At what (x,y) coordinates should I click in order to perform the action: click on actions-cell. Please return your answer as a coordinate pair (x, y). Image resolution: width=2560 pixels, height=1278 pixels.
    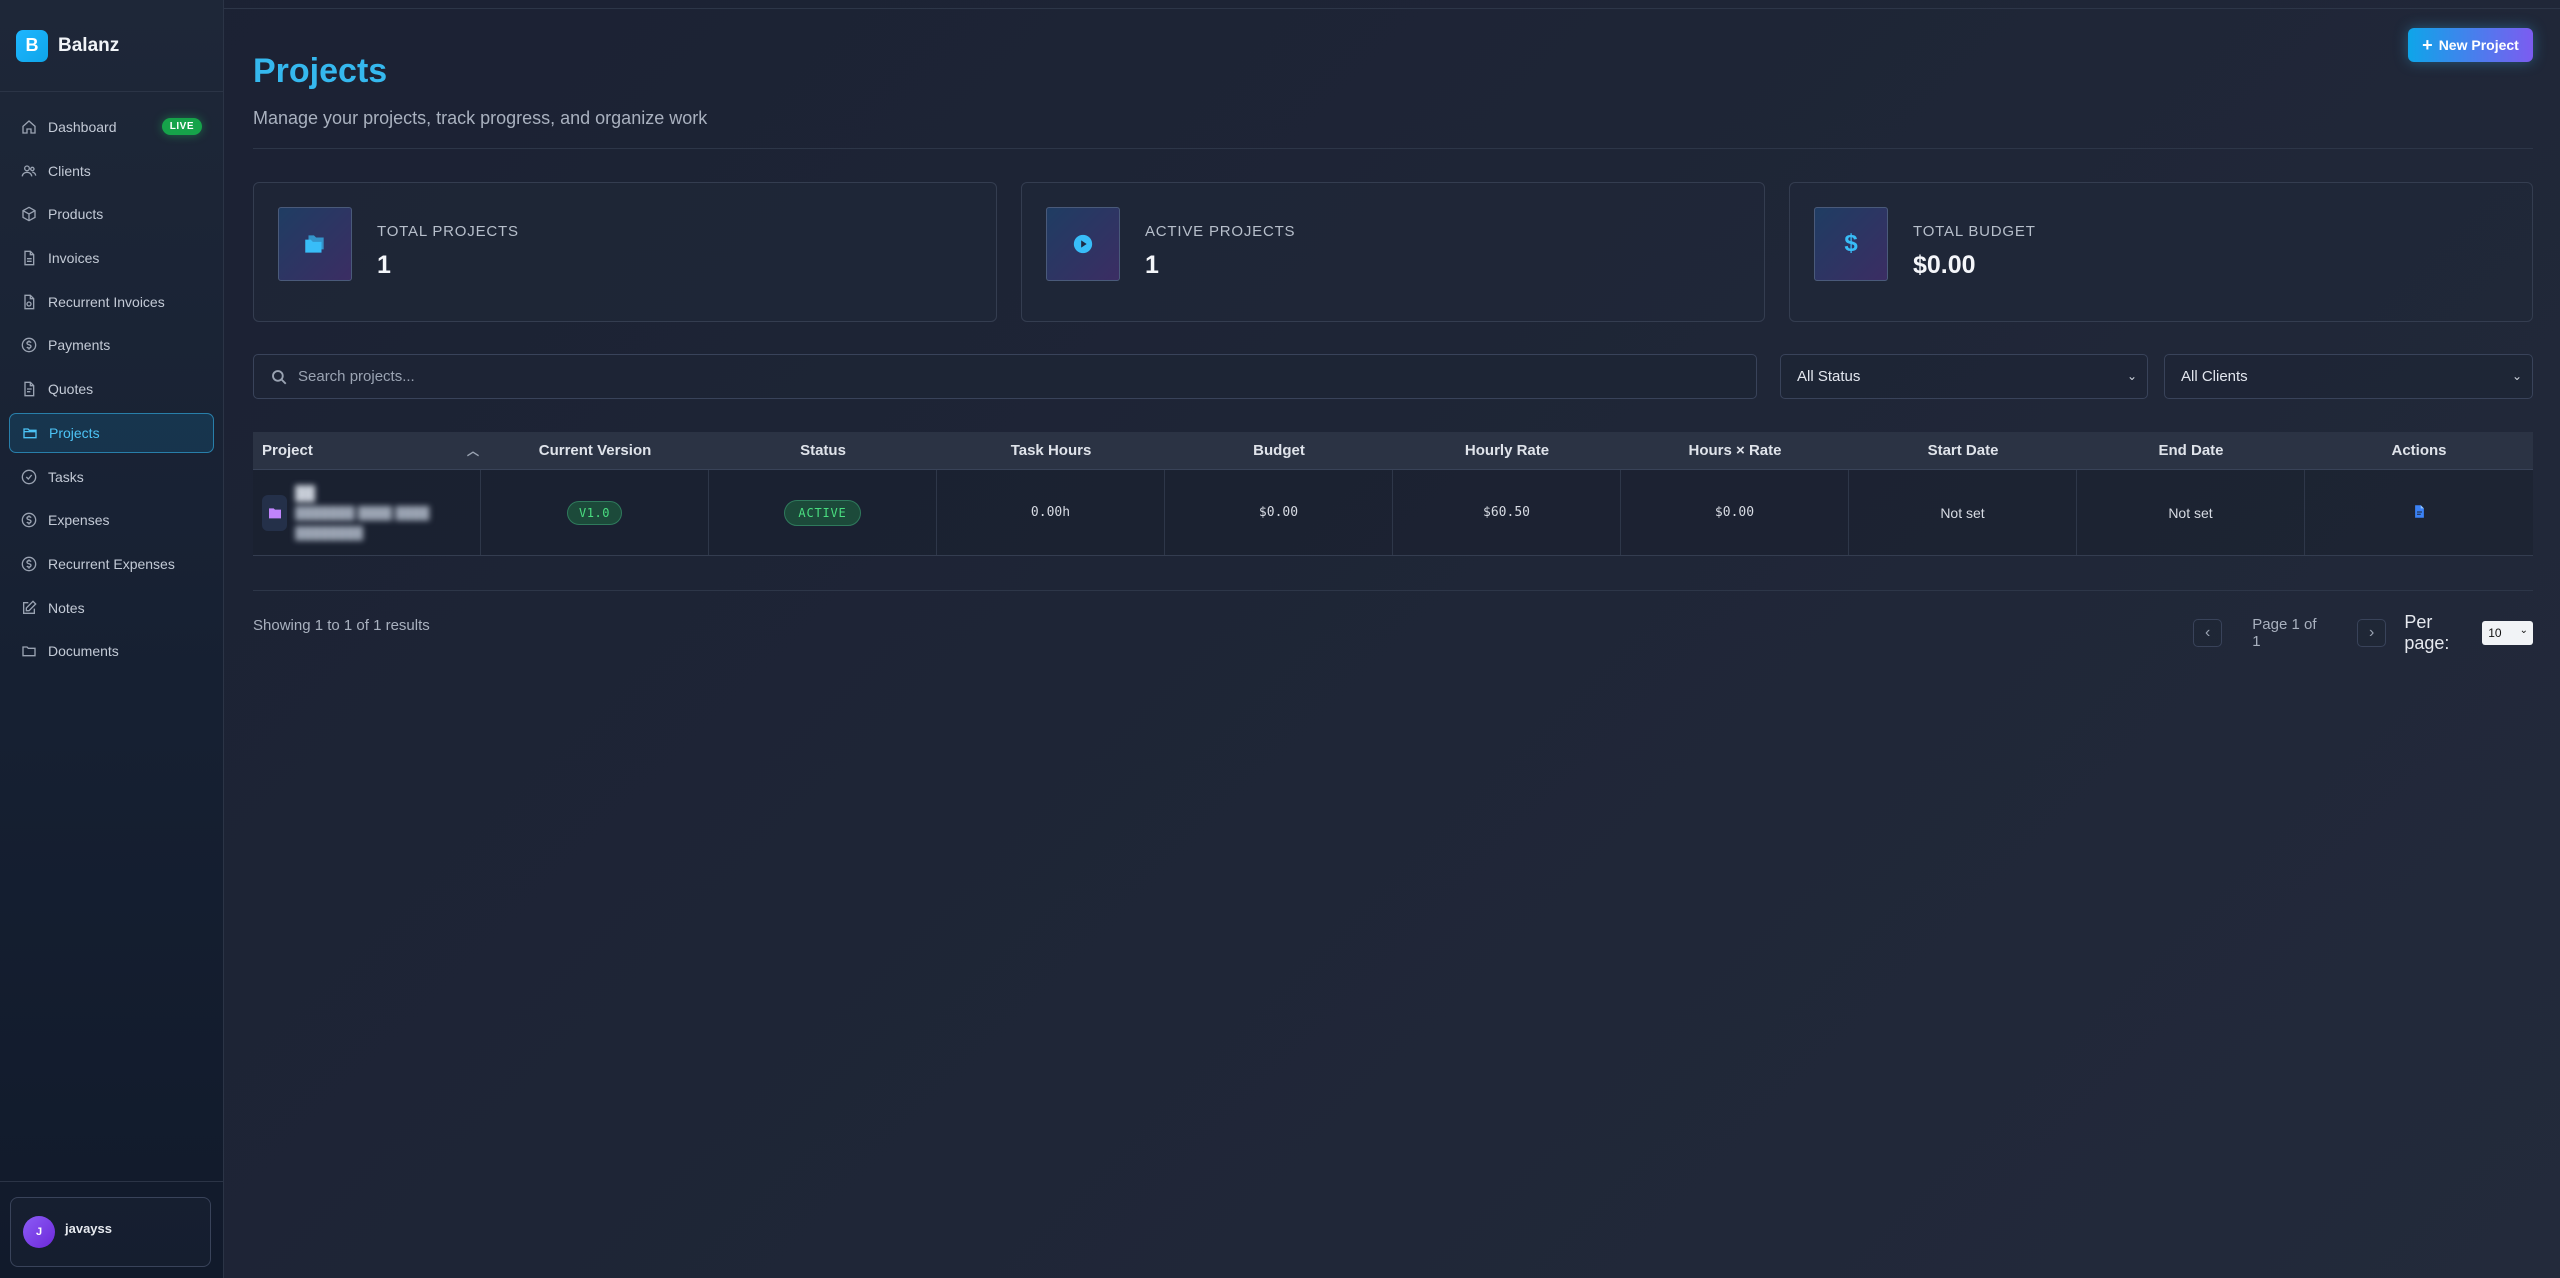
    Looking at the image, I should click on (2419, 512).